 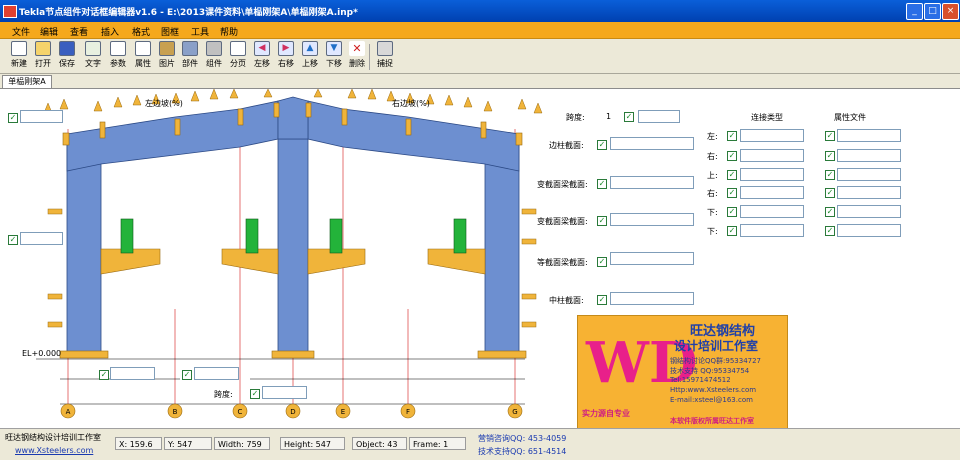 I want to click on tech-qq: 技术支持QQ: 651-4514, so click(x=522, y=451).